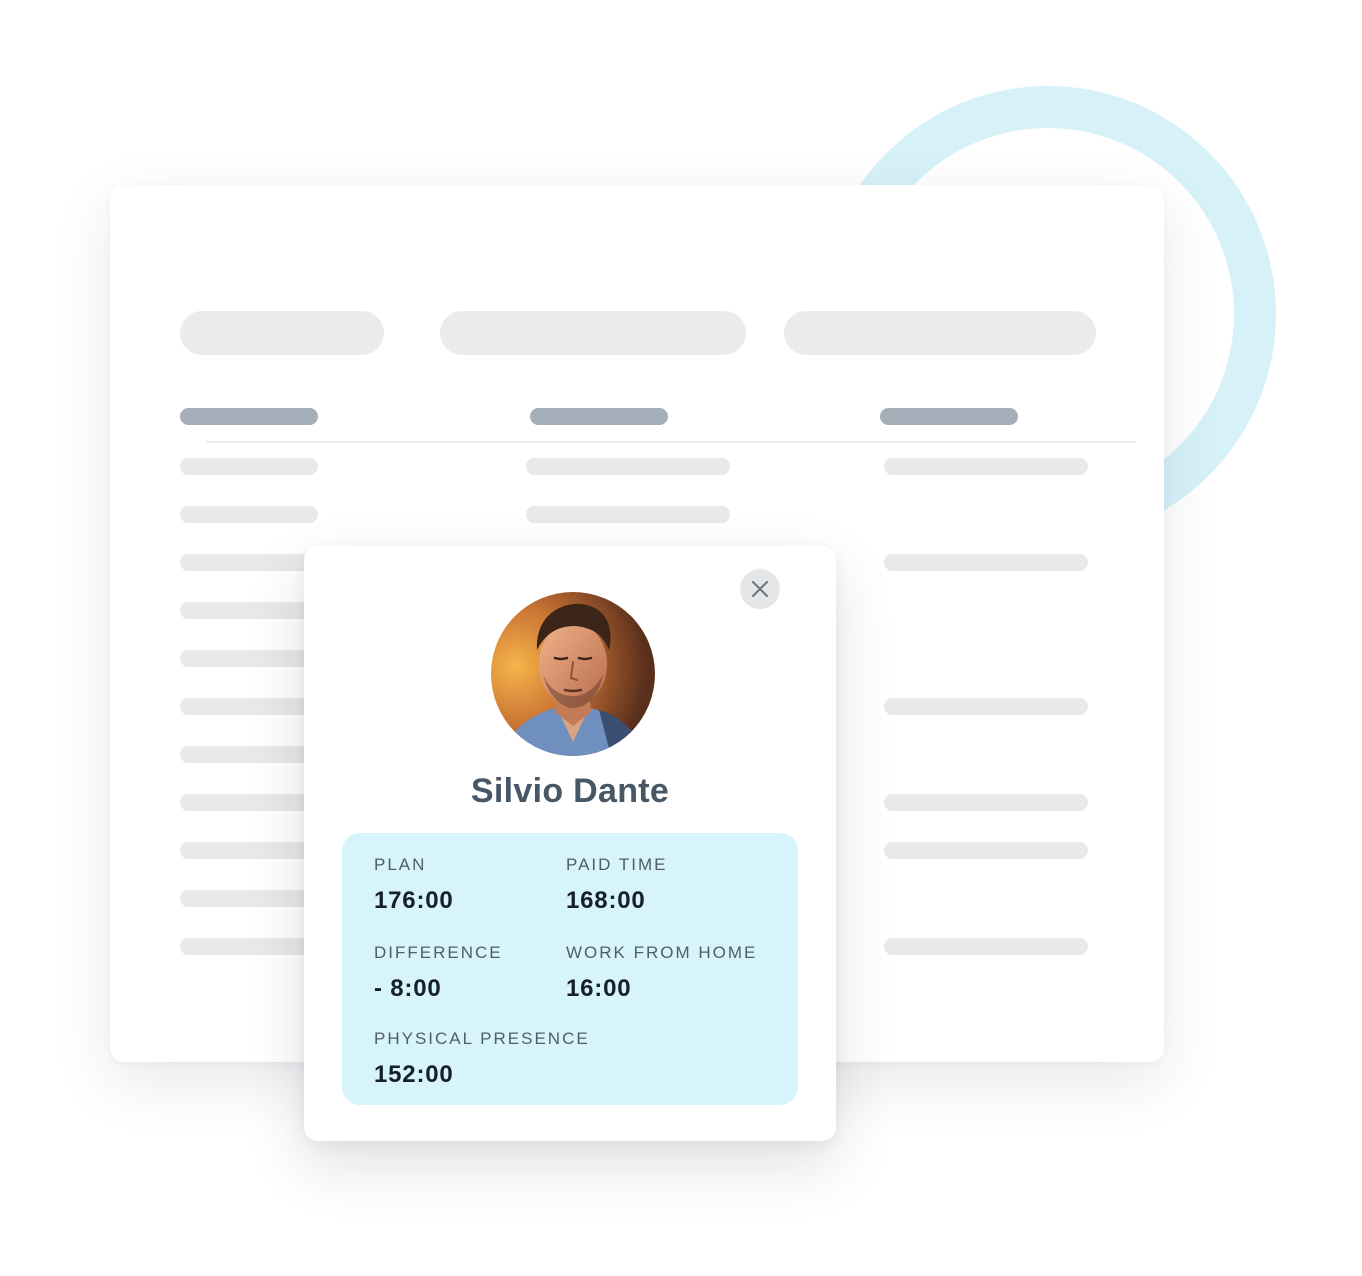  I want to click on close-button, so click(760, 589).